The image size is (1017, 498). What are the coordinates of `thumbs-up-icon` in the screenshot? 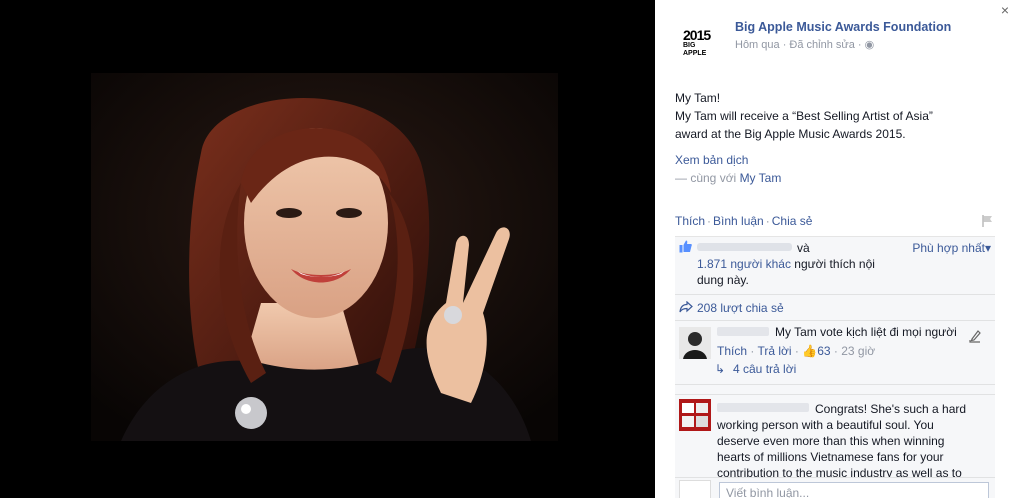 It's located at (685, 246).